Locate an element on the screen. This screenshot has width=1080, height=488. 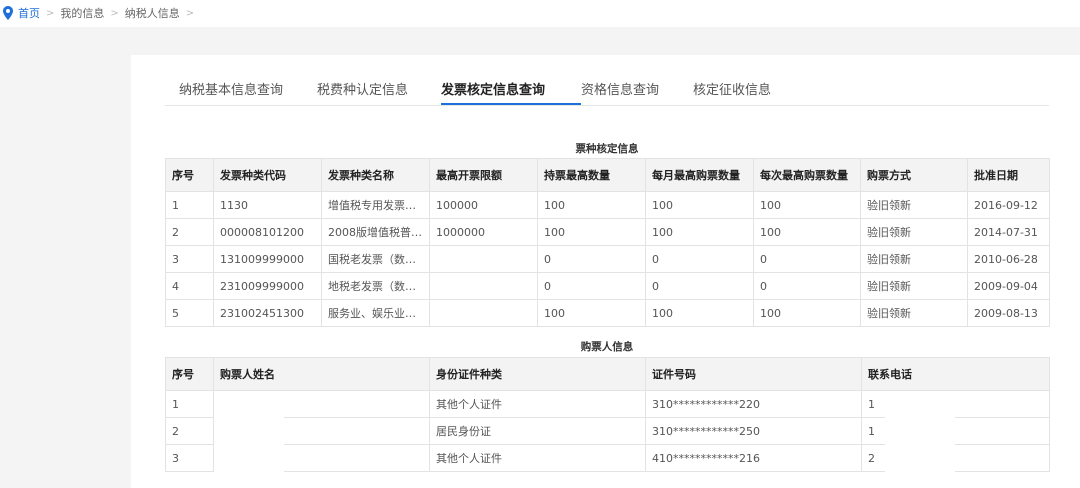
col-header-per-purchase-max: 每次最高购票数量 is located at coordinates (807, 175).